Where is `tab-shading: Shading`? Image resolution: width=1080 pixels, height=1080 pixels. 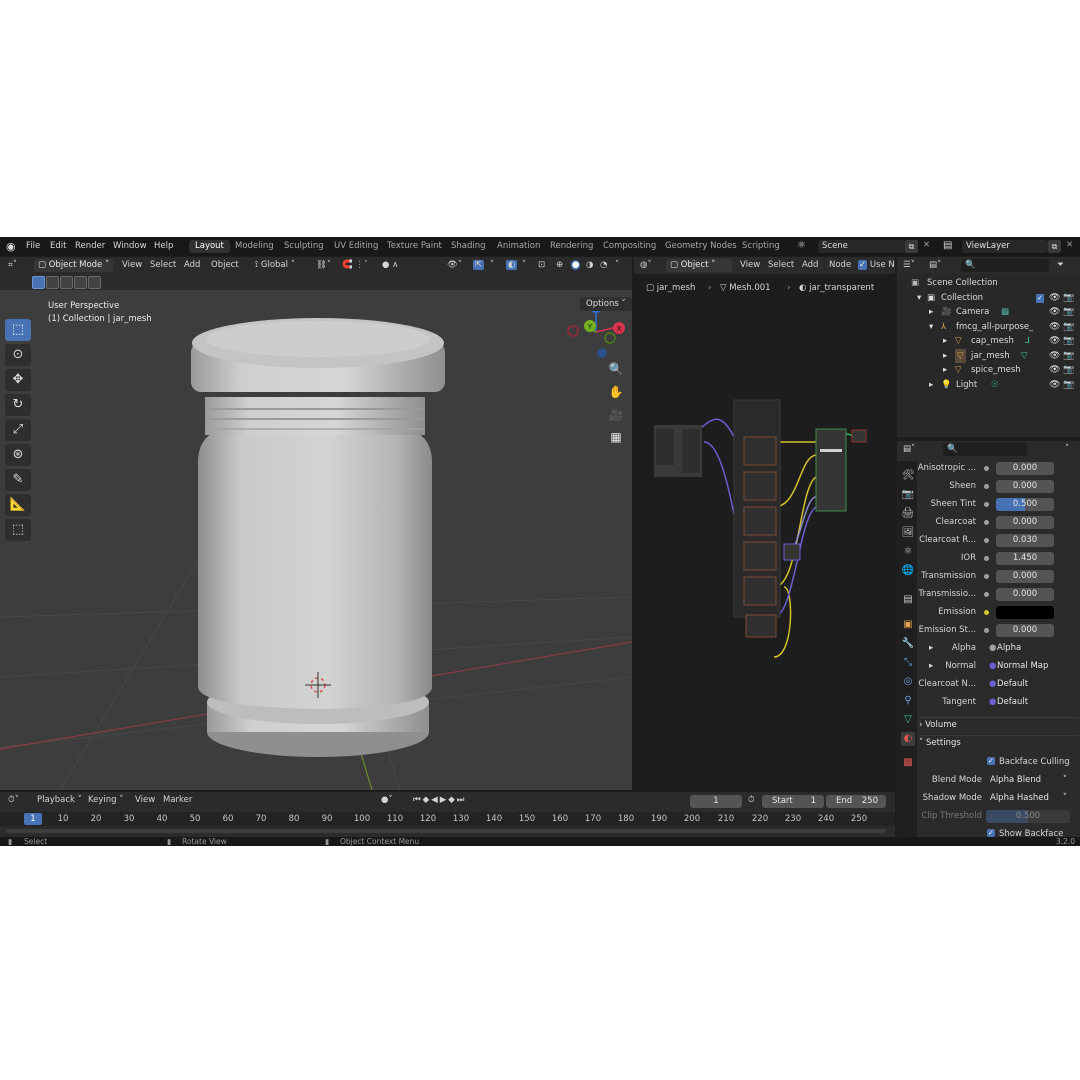
tab-shading: Shading is located at coordinates (468, 246).